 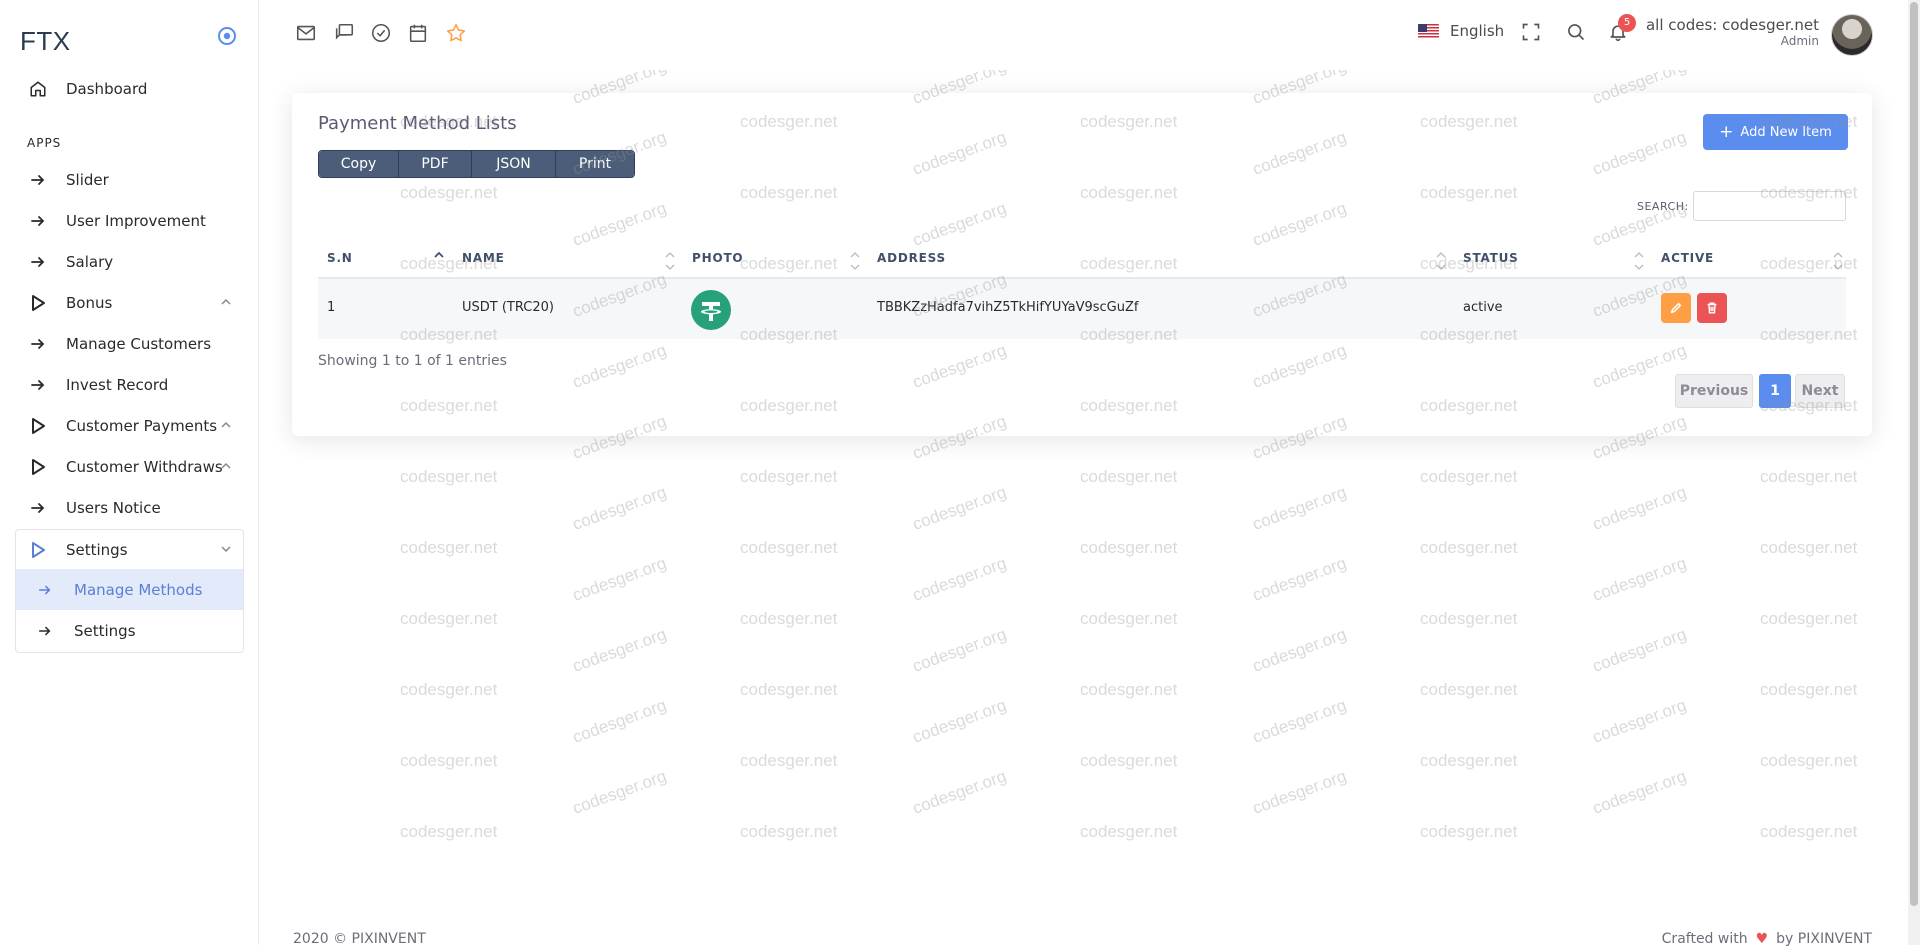 I want to click on sidebar-subitem-label: Settings, so click(x=105, y=630).